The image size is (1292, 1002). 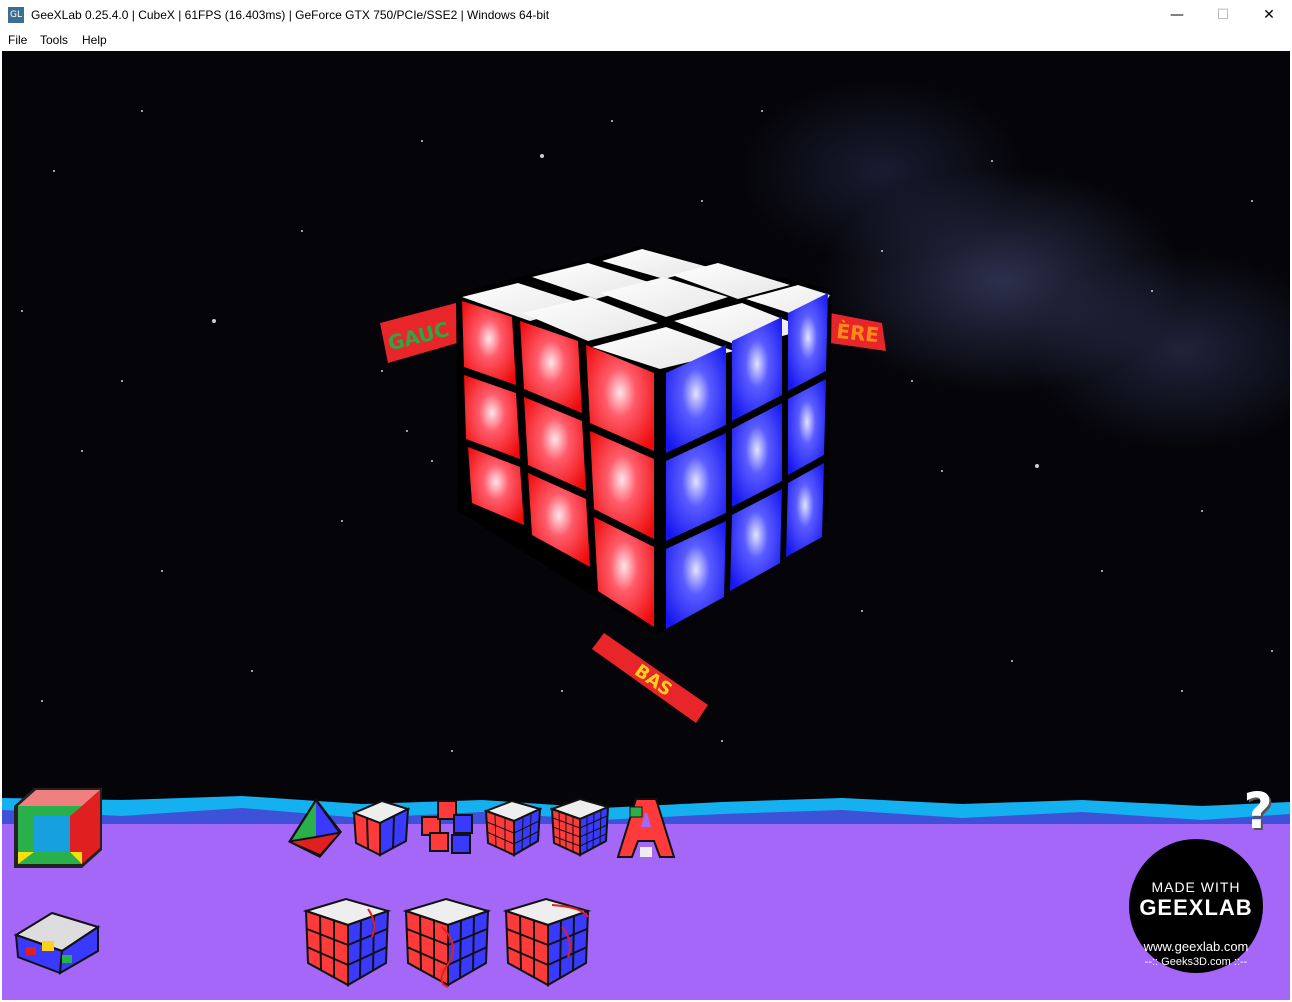 What do you see at coordinates (58, 828) in the screenshot?
I see `app-logo-cube-icon` at bounding box center [58, 828].